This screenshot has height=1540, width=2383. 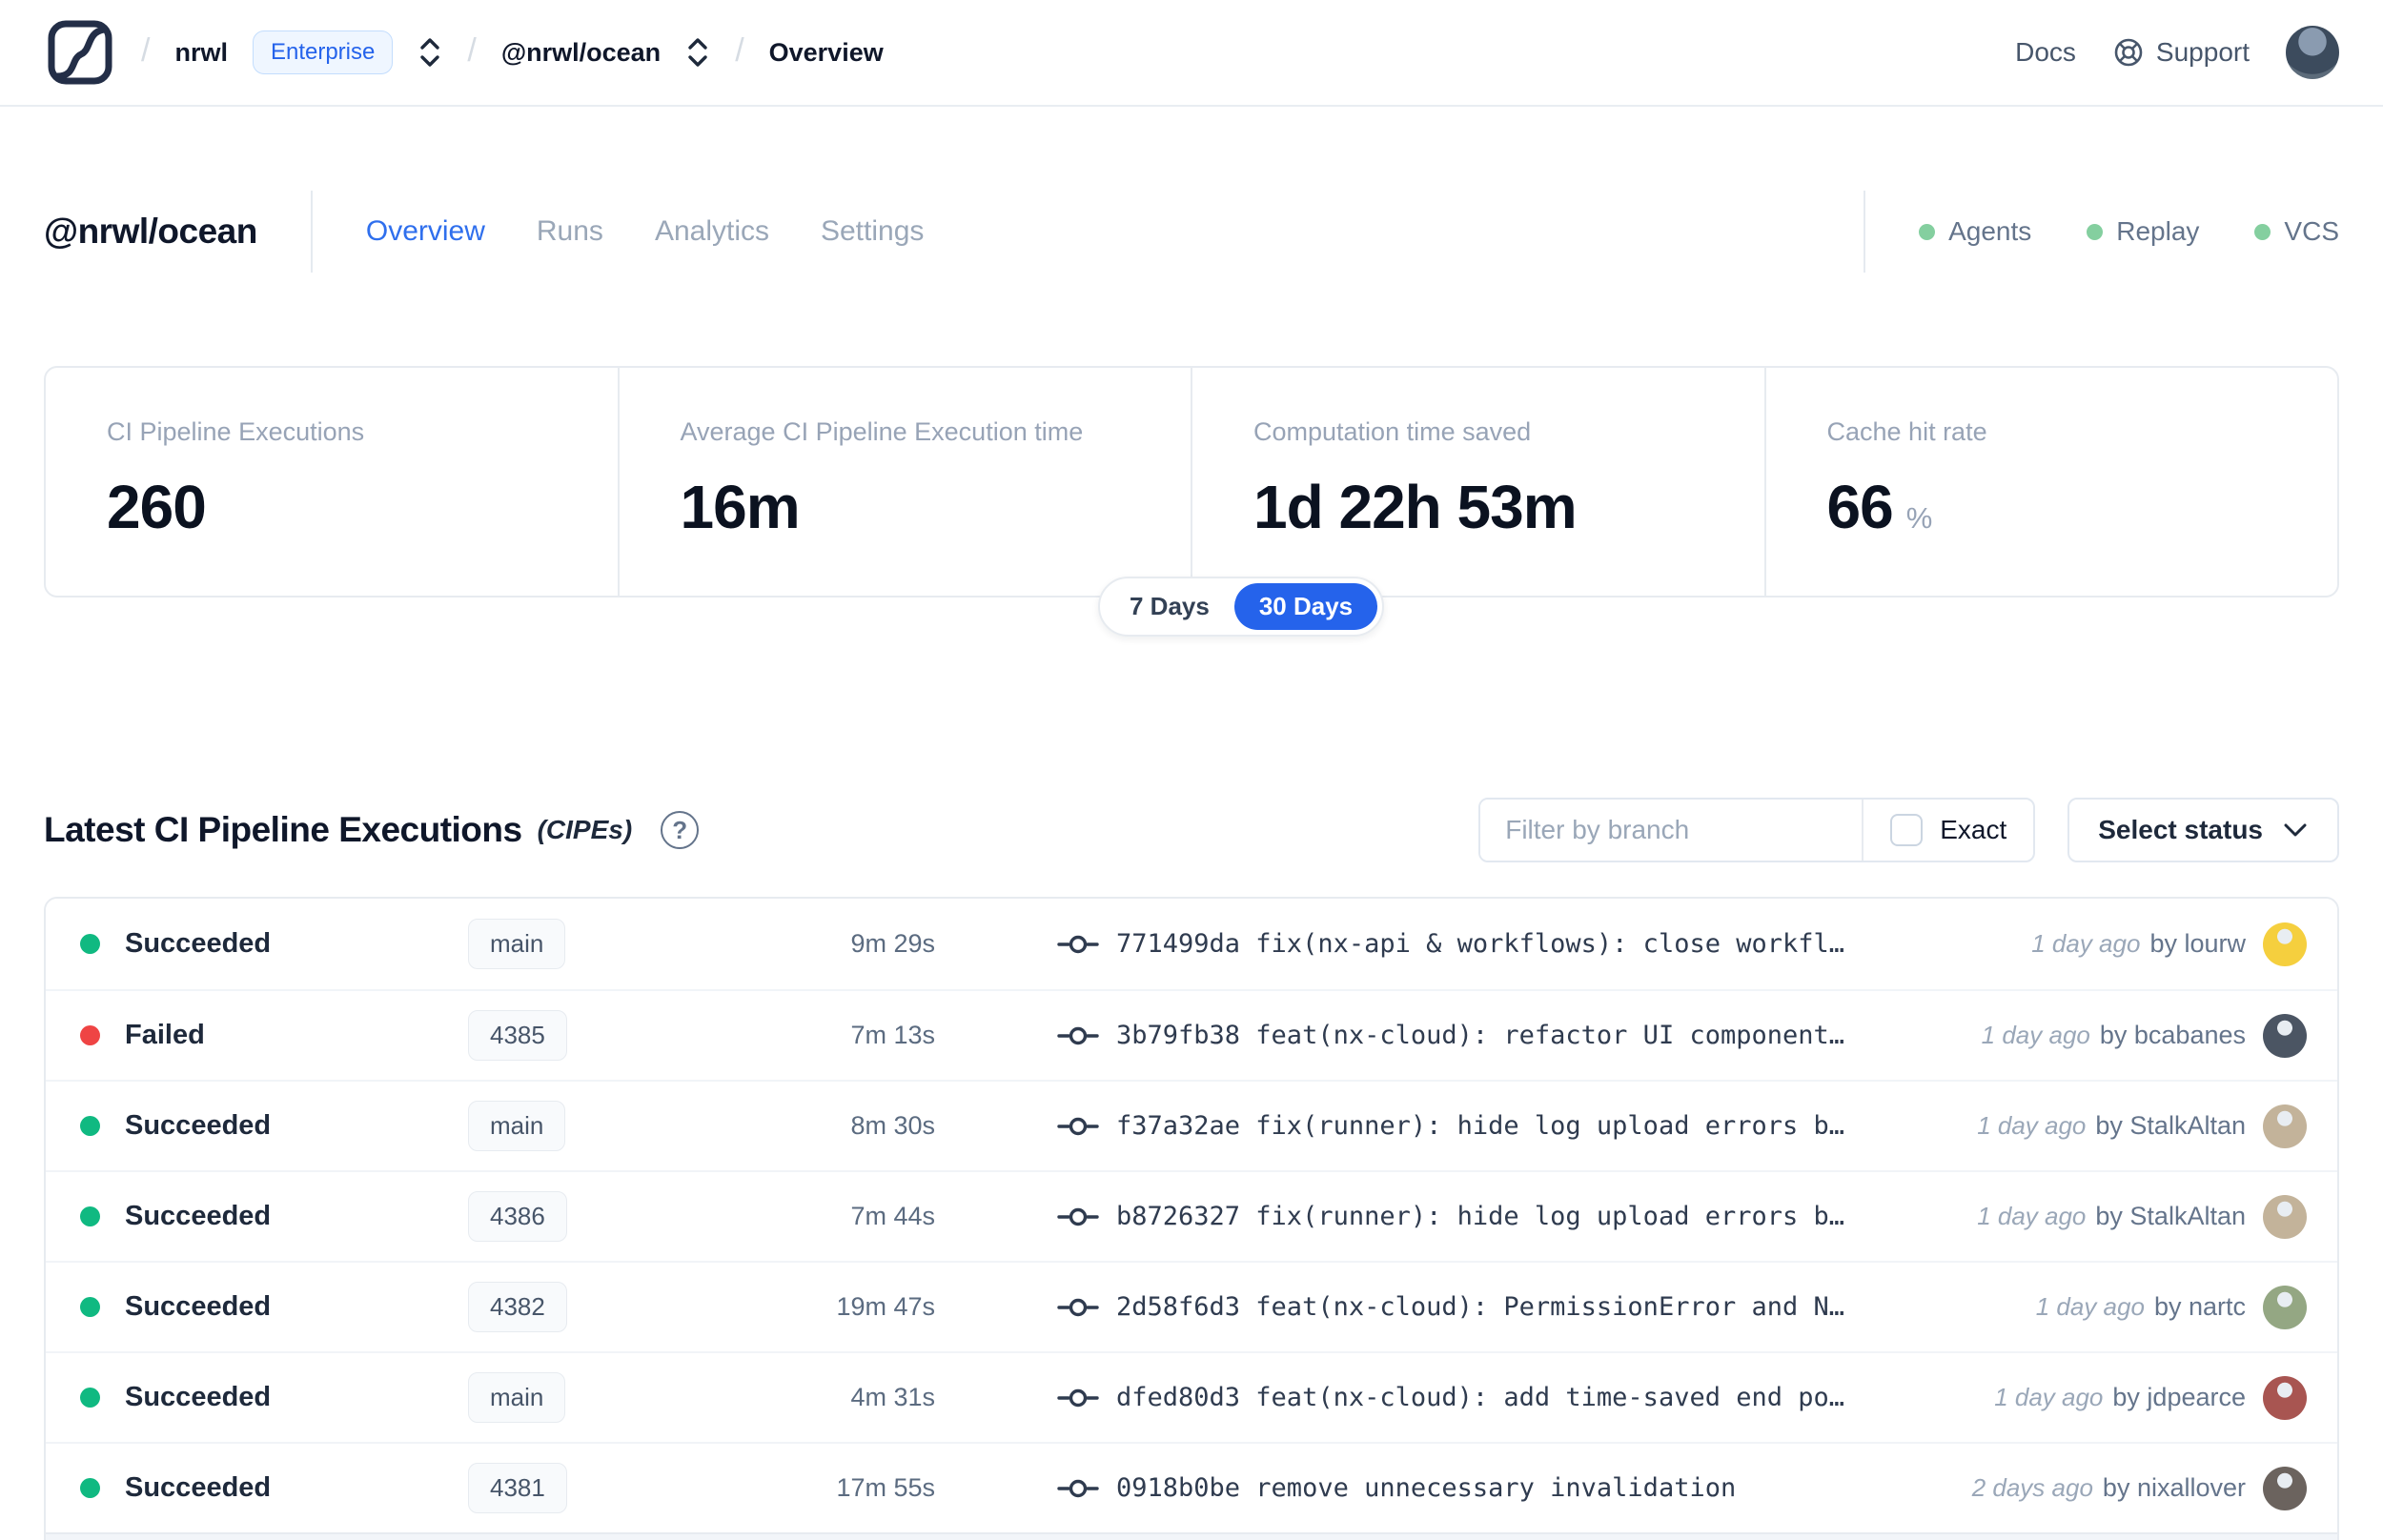 What do you see at coordinates (681, 830) in the screenshot?
I see `help-icon: ?` at bounding box center [681, 830].